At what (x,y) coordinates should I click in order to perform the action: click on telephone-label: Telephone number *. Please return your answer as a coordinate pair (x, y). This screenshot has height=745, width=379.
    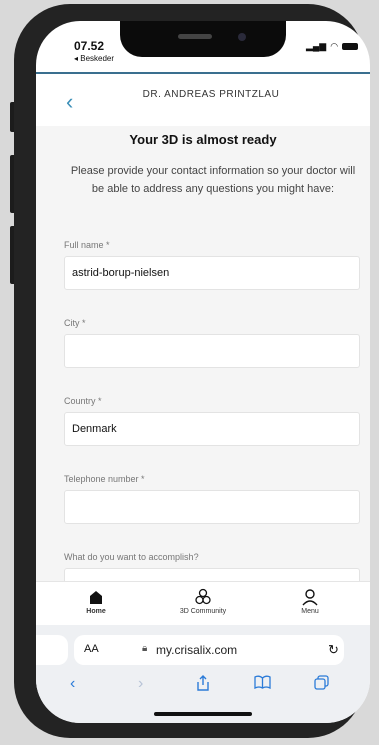
    Looking at the image, I should click on (104, 479).